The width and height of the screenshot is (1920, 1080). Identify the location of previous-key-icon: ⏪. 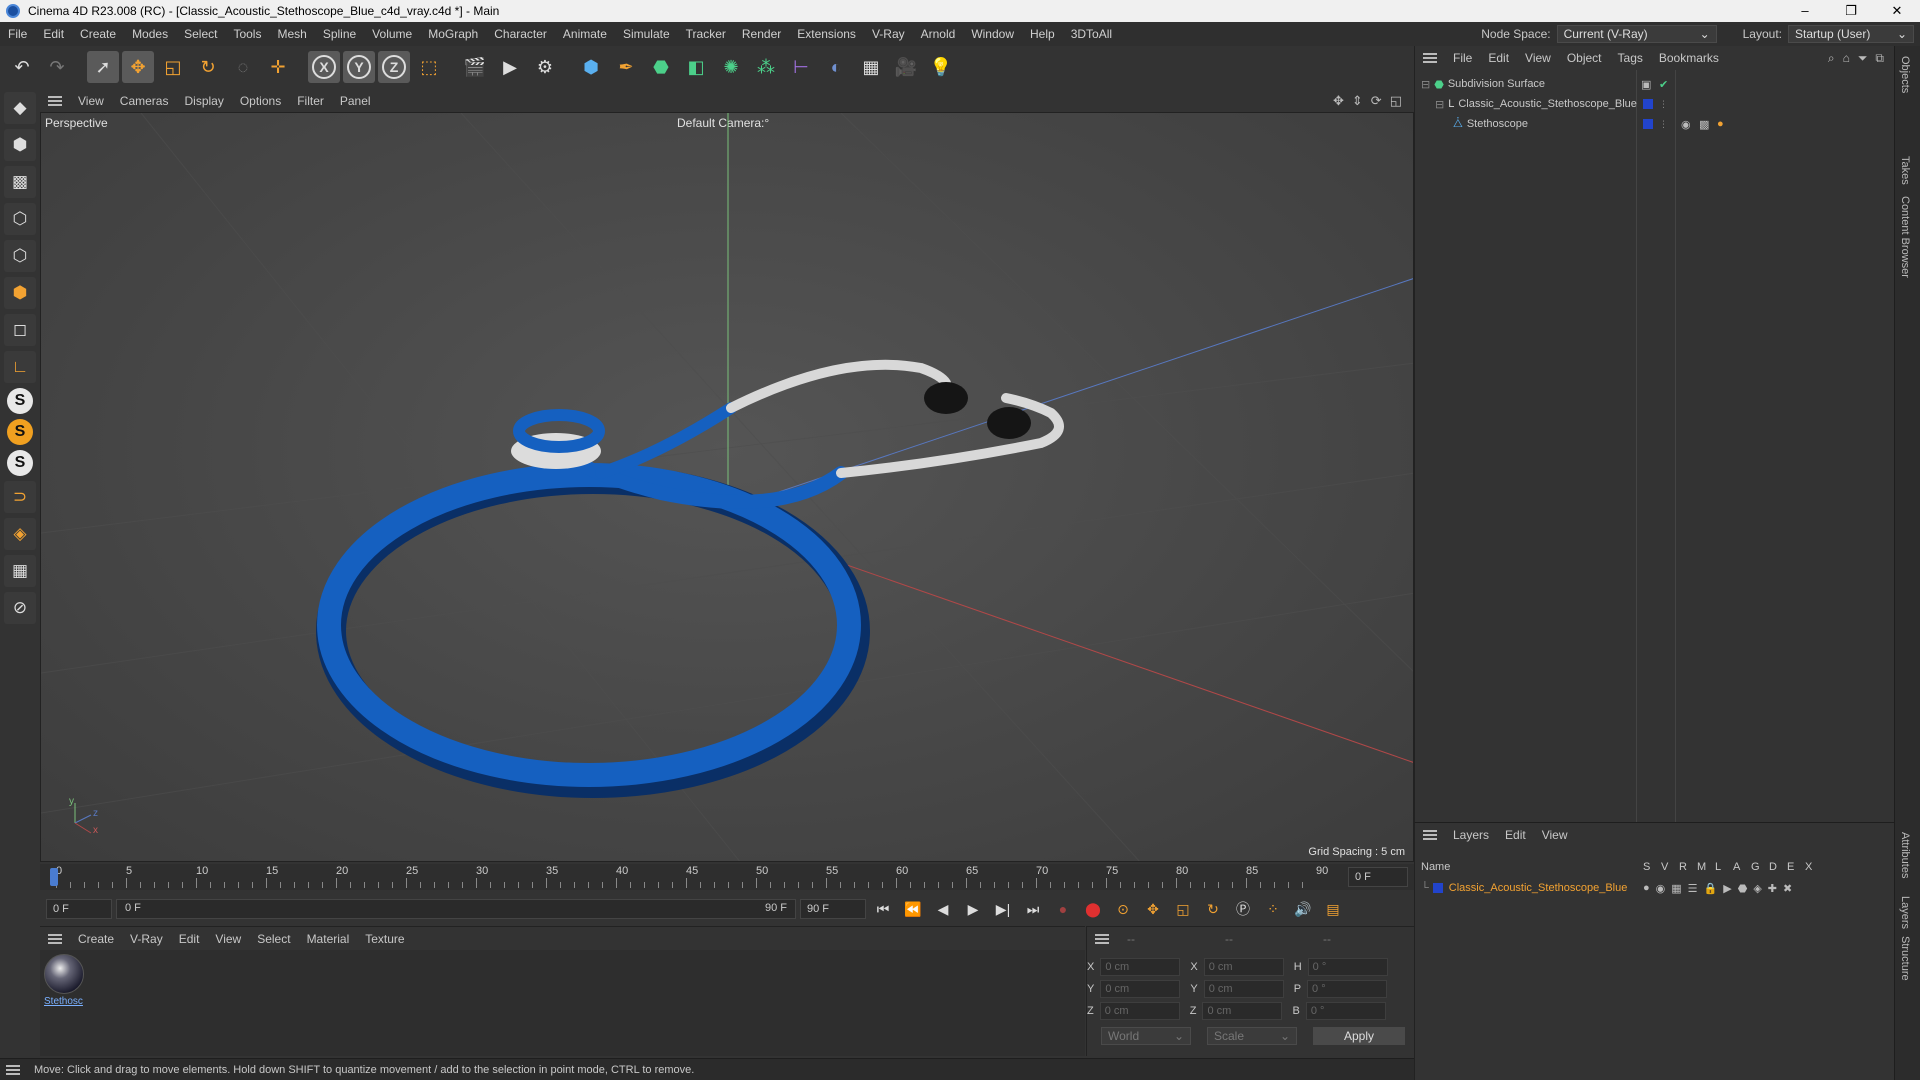
(913, 909).